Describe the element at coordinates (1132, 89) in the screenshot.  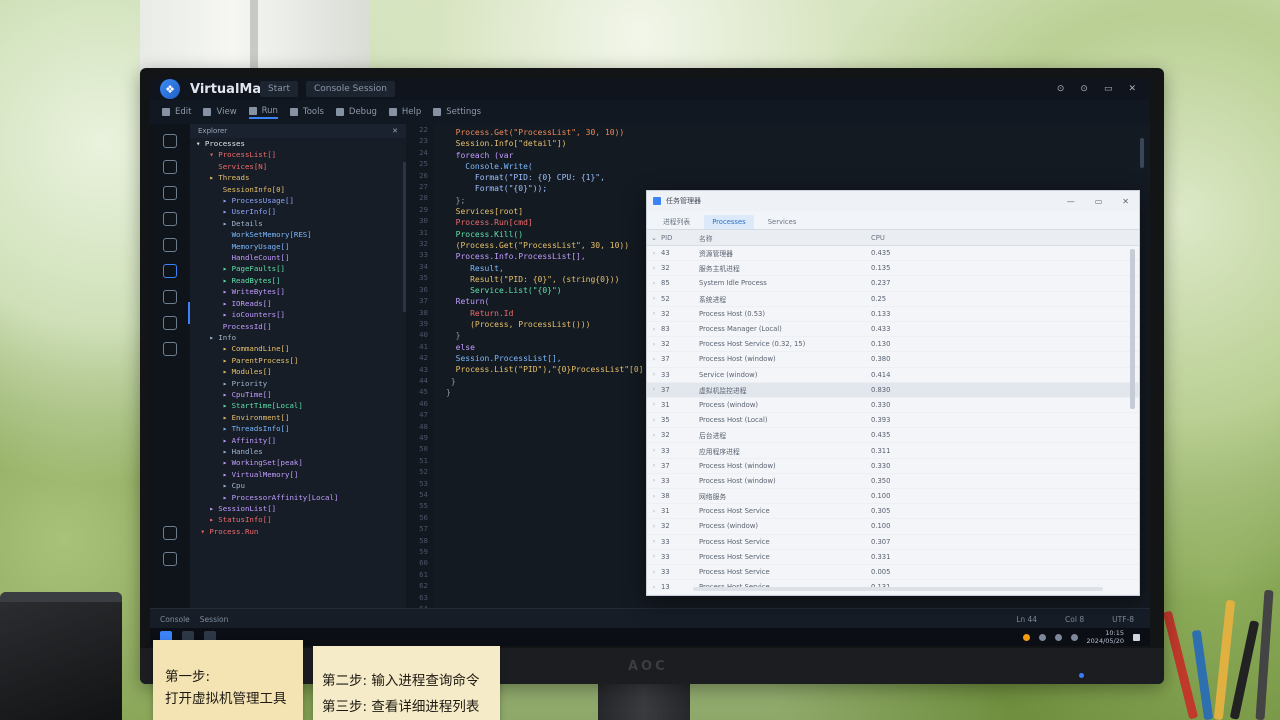
I see `close-icon: ✕` at that location.